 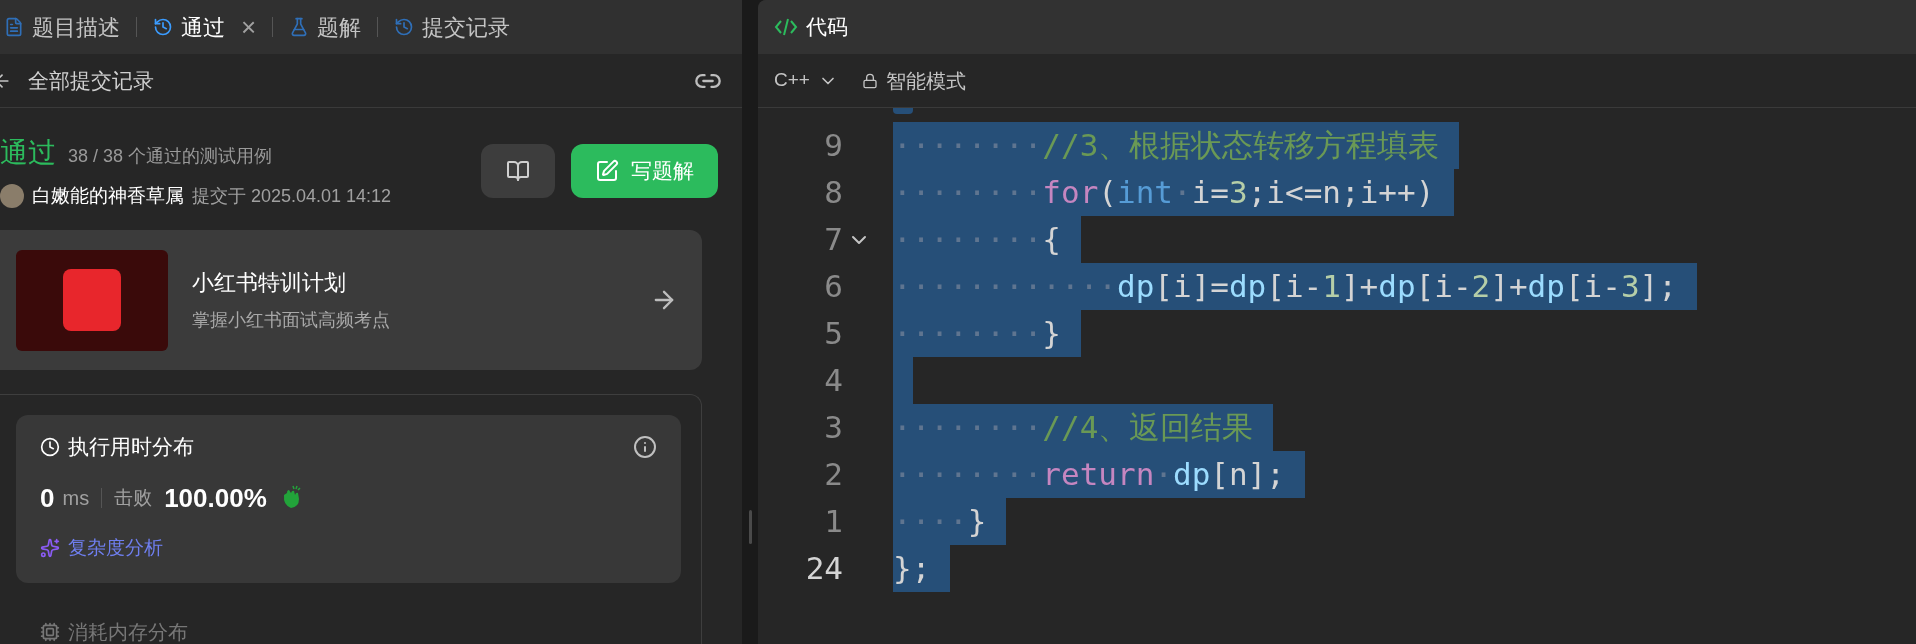 I want to click on header-title: 全部提交记录, so click(x=91, y=80).